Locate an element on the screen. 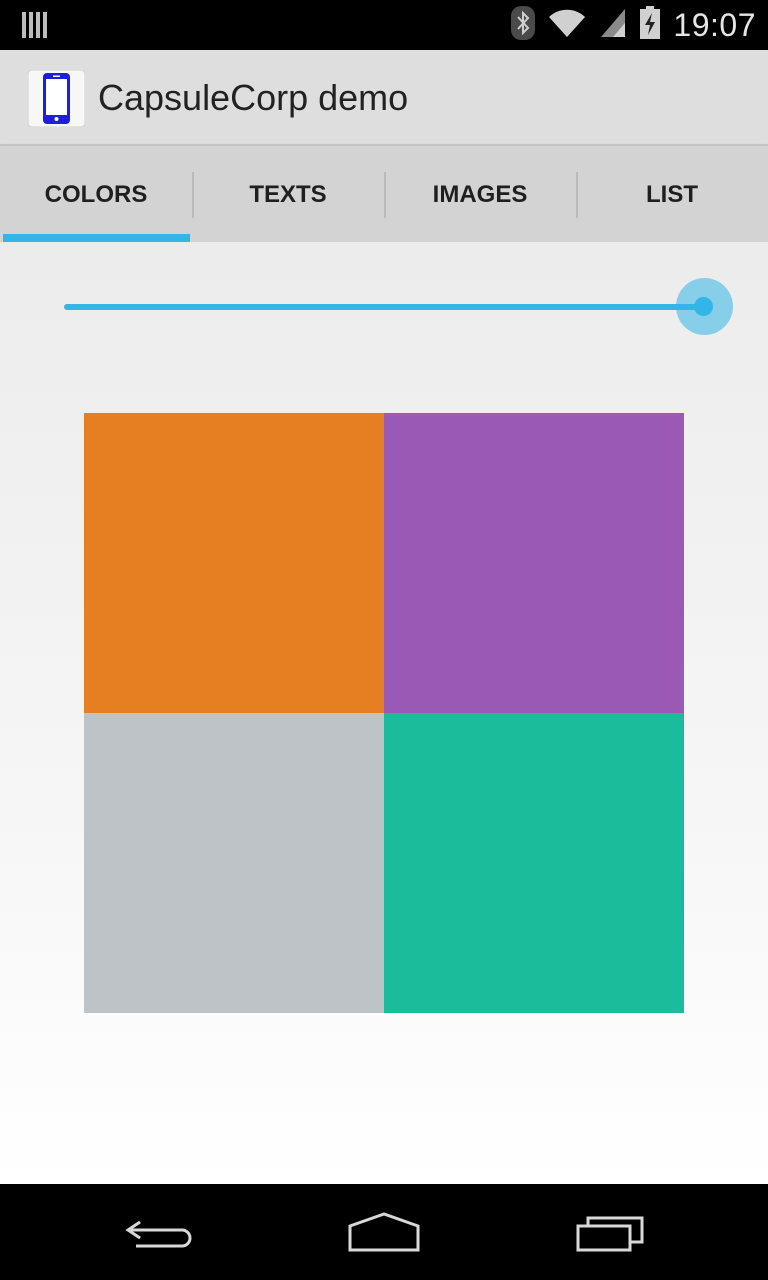 This screenshot has height=1280, width=768. tab-bar: COLORS TEXTS IMAGES LIST is located at coordinates (384, 194).